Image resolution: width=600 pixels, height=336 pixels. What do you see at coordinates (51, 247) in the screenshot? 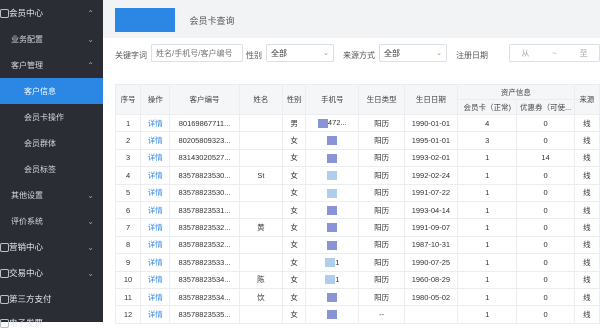
I see `sidebar-item: 营销中心 ⌄` at bounding box center [51, 247].